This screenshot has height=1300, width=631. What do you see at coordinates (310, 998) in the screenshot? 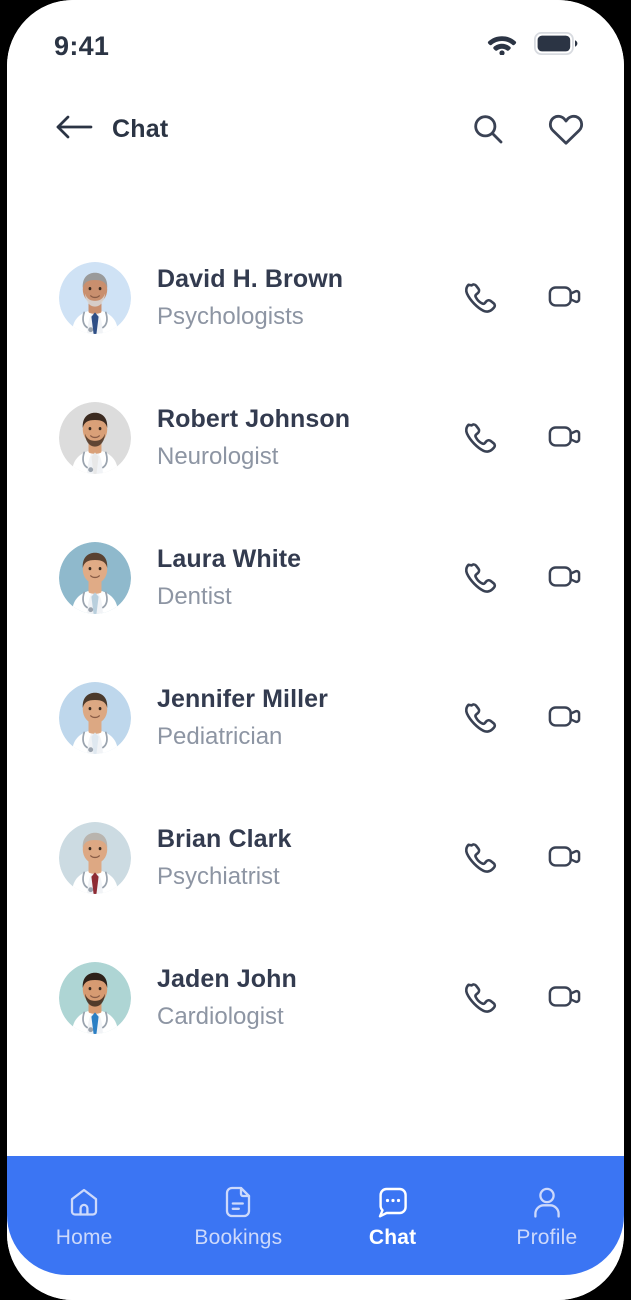
I see `chat-item-text: Jaden John Cardiologist` at bounding box center [310, 998].